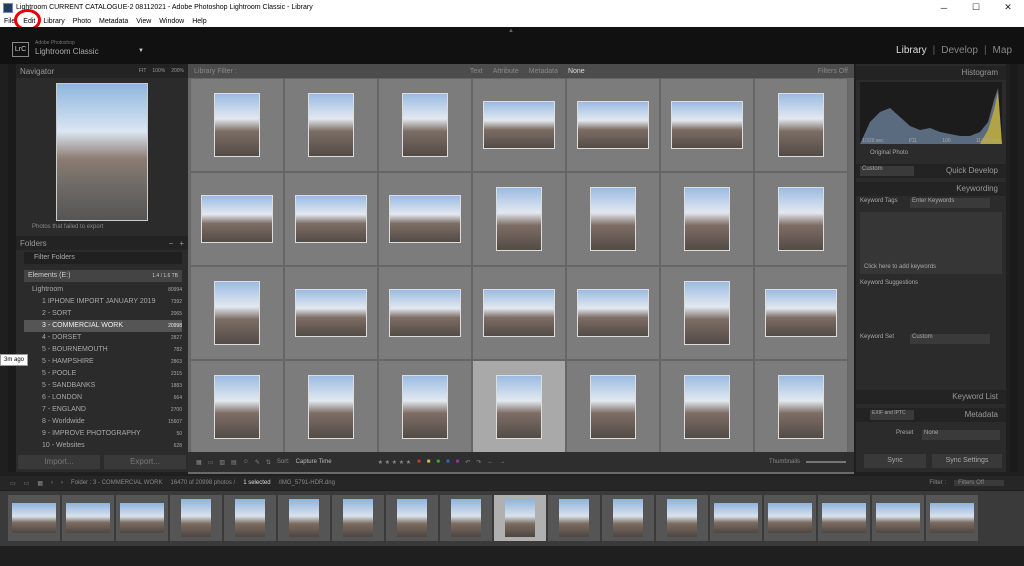  I want to click on filter-text: Text, so click(476, 71).